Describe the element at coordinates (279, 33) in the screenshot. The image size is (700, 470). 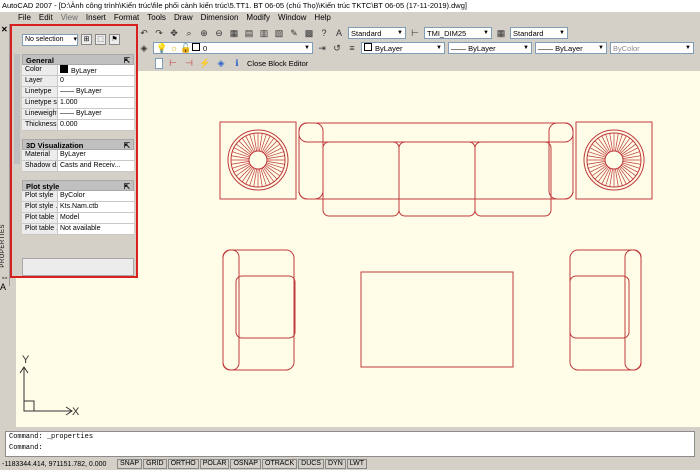
I see `sheet-set-icon: ▧` at that location.